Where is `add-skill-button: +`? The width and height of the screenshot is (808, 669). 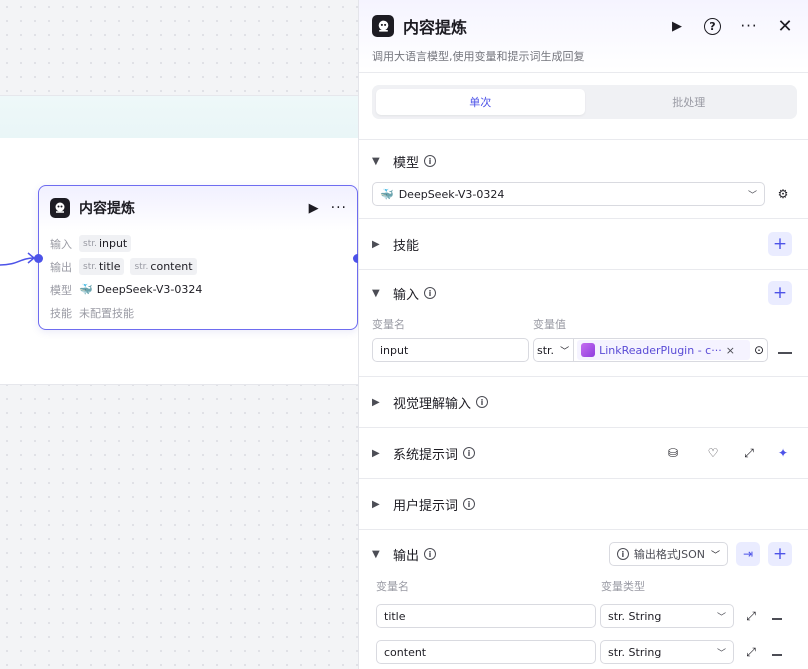
add-skill-button: + is located at coordinates (780, 244).